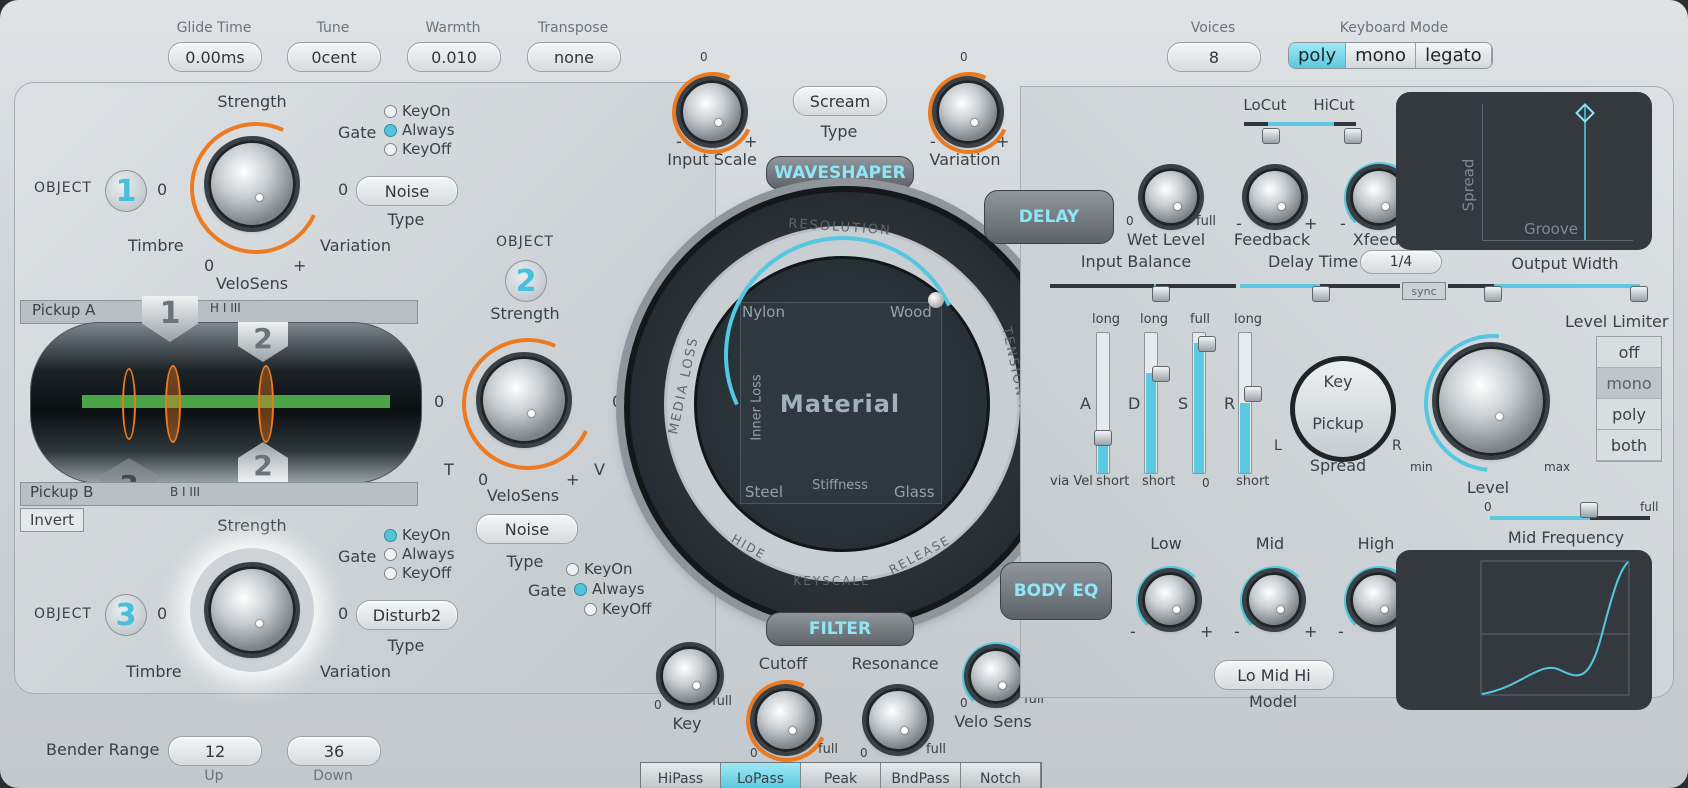 The width and height of the screenshot is (1688, 788). What do you see at coordinates (1274, 600) in the screenshot?
I see `eq-mid-knob` at bounding box center [1274, 600].